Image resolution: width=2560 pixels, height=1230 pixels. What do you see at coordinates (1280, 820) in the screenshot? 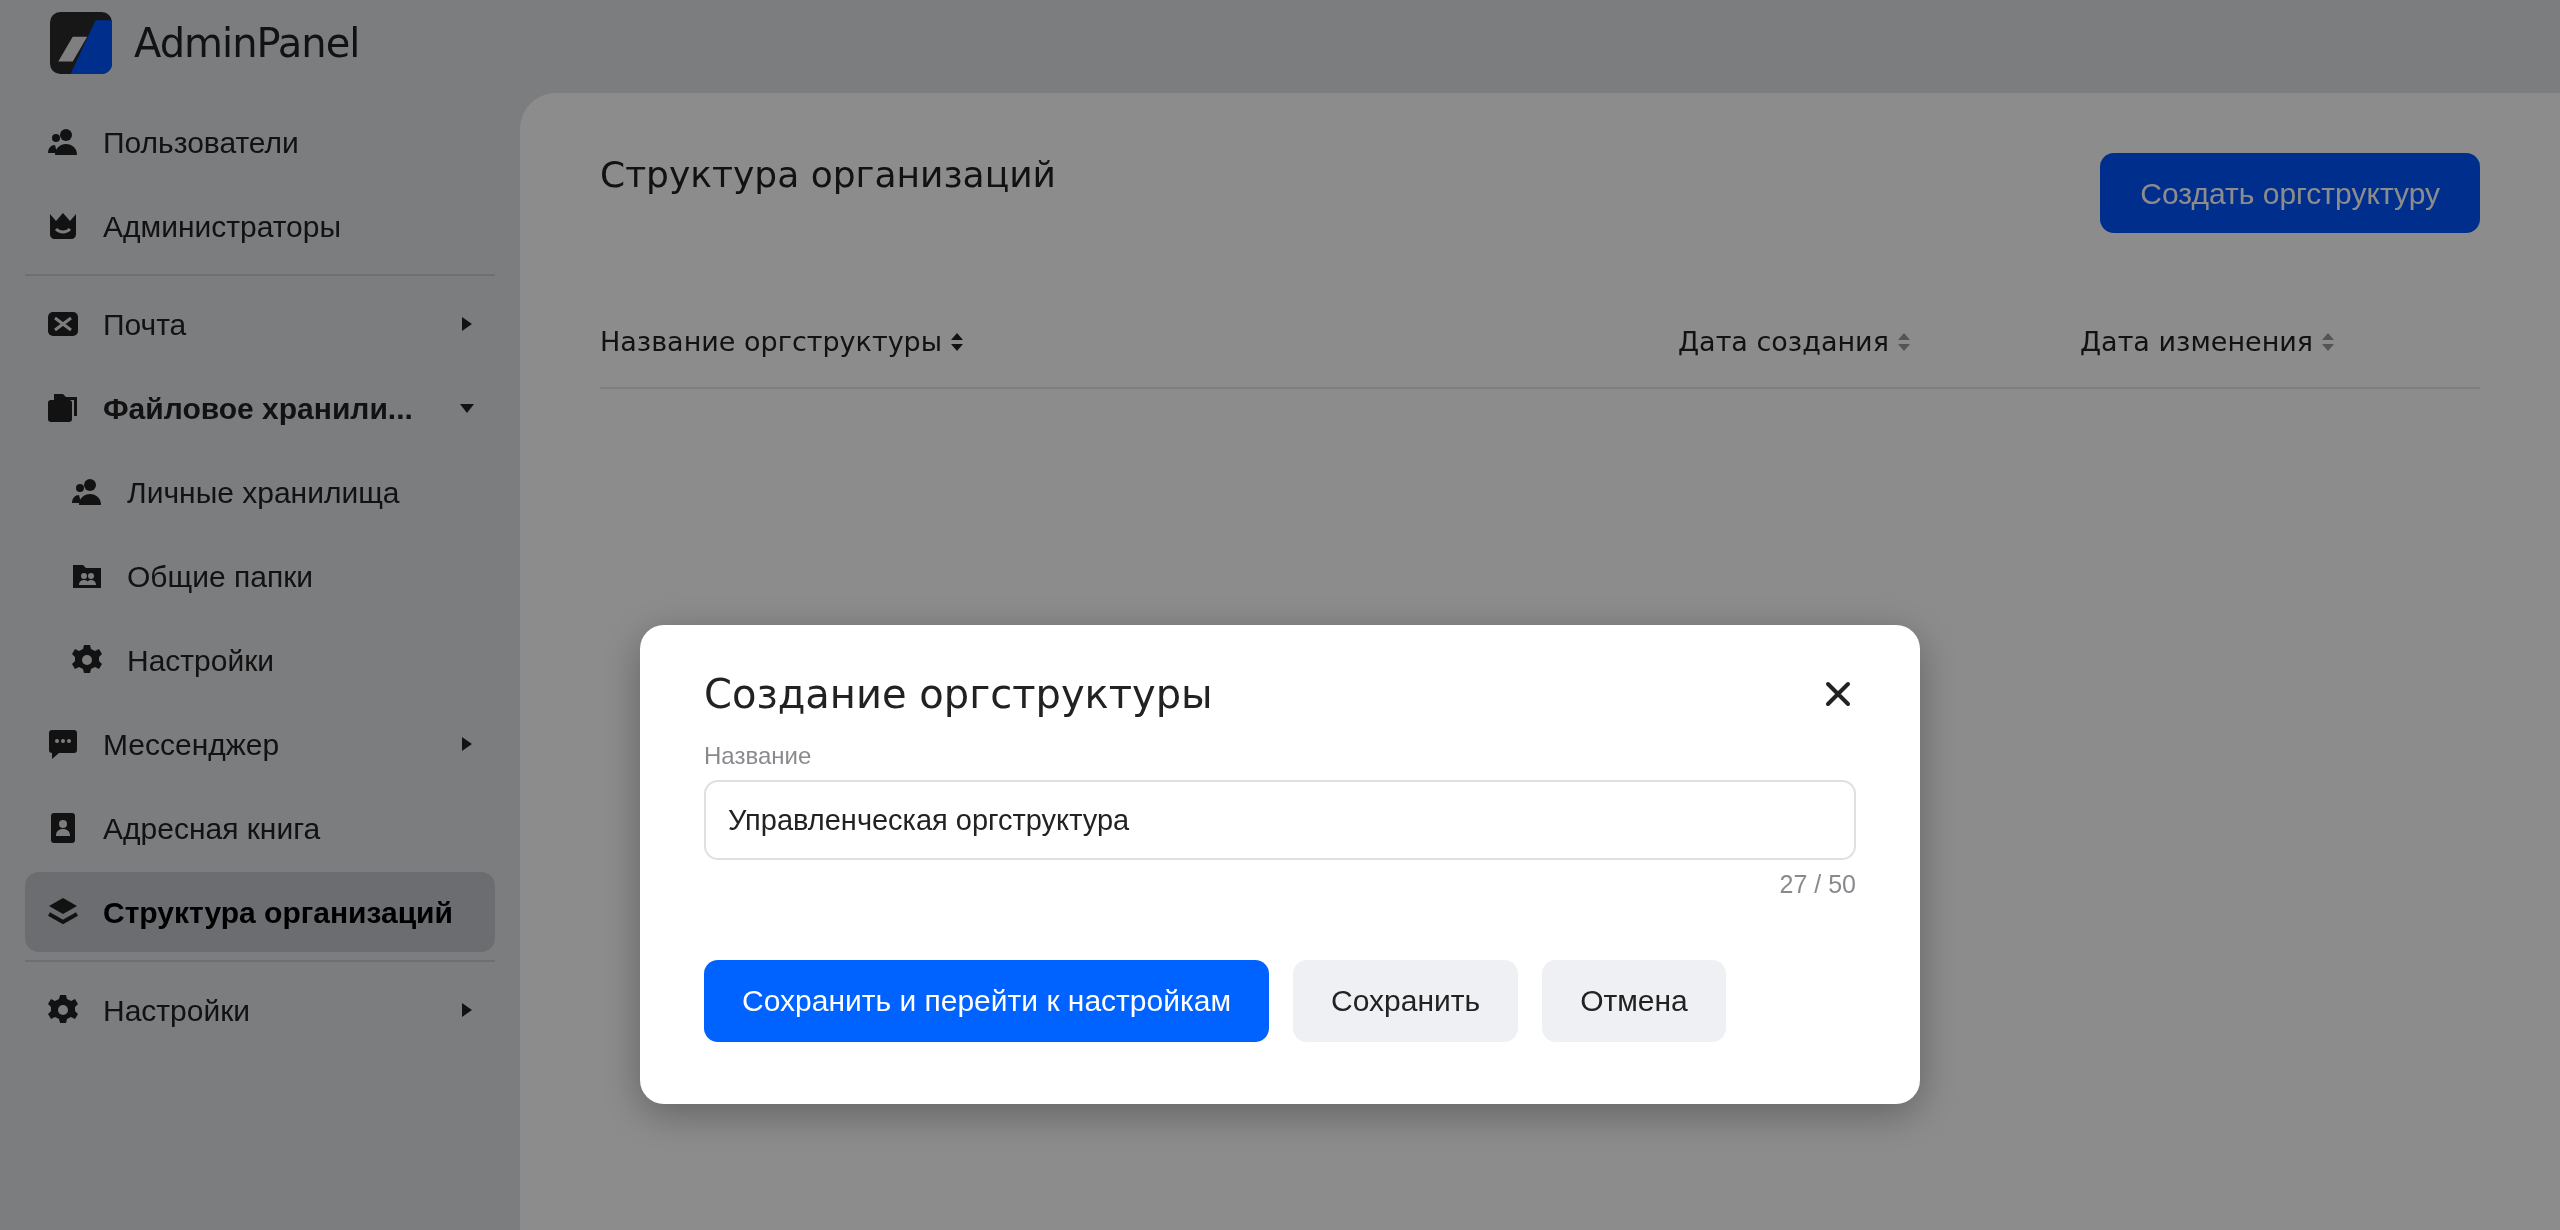
I see `name-input-field: Управленческая оргструктура` at bounding box center [1280, 820].